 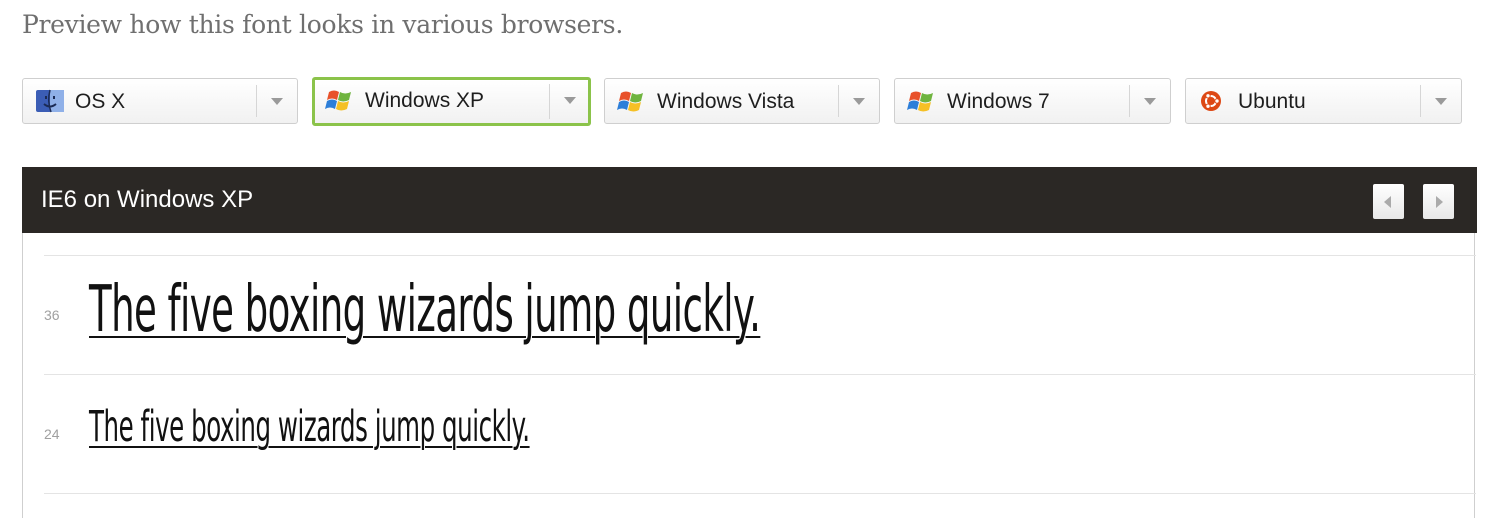 I want to click on os-select-label: OS X, so click(x=100, y=101).